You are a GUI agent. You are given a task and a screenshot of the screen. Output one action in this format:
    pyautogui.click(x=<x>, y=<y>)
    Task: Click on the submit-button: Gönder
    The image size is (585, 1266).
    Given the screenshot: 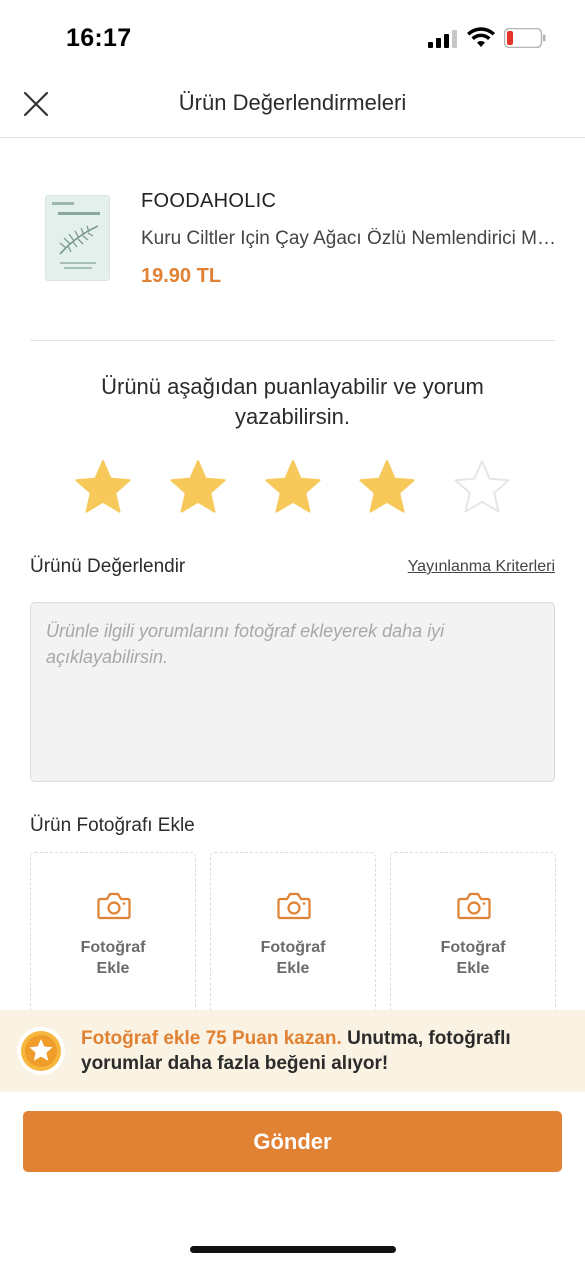 What is the action you would take?
    pyautogui.click(x=292, y=1141)
    